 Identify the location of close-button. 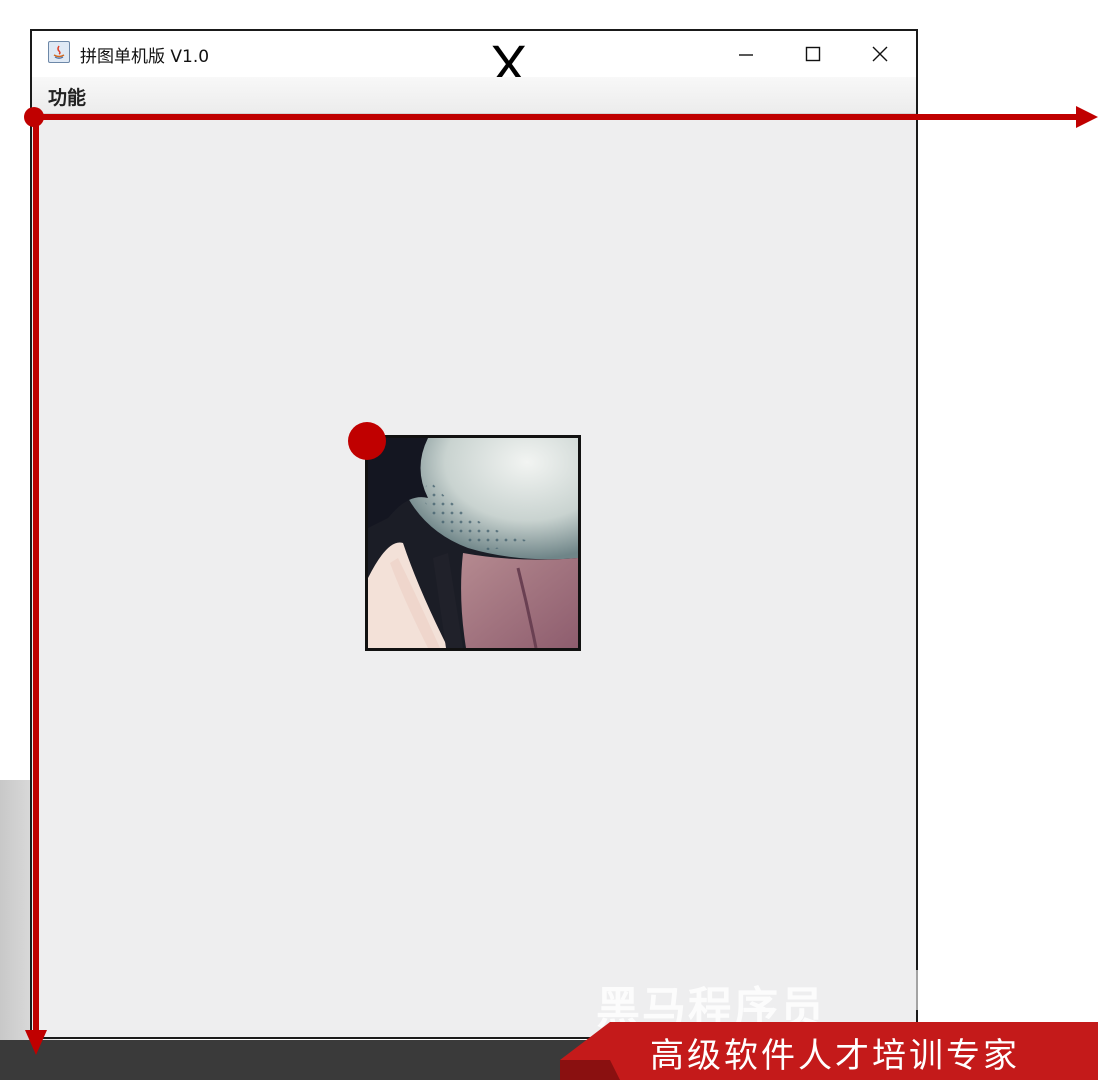
(880, 54).